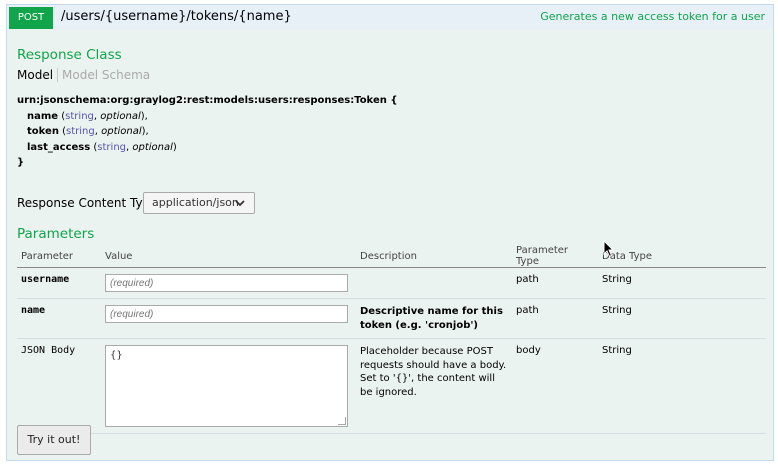  I want to click on json-body-value: {}, so click(116, 355).